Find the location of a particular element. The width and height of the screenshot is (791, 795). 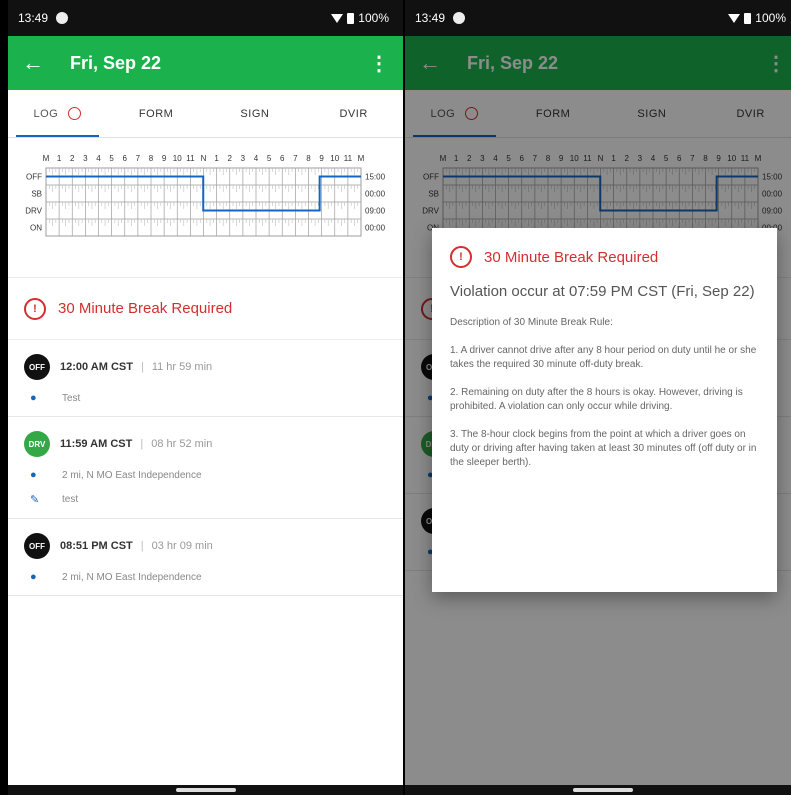

x-tick-label: N is located at coordinates (204, 158).